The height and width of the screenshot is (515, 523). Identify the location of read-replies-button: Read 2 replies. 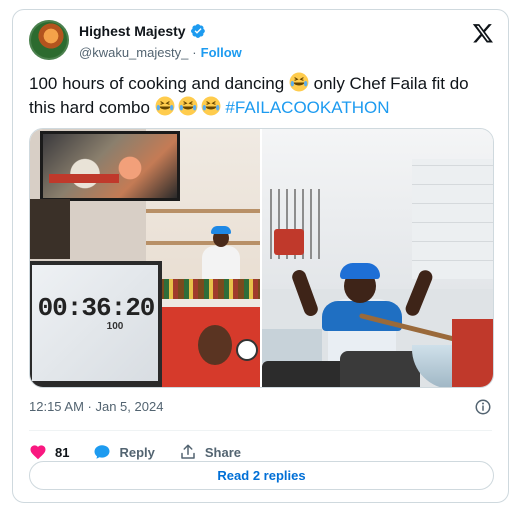
(261, 475).